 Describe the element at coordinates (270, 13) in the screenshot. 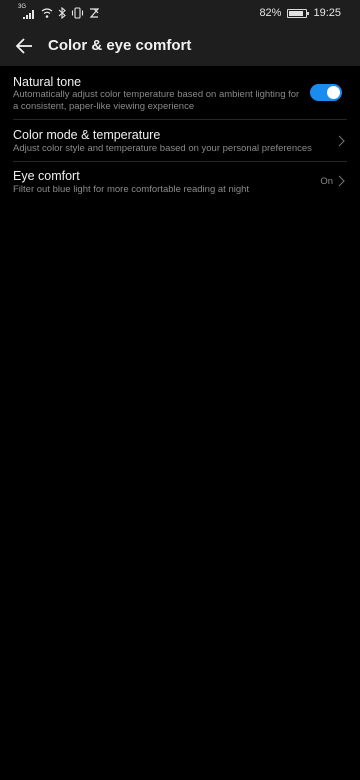

I see `battery-percent: 82%` at that location.